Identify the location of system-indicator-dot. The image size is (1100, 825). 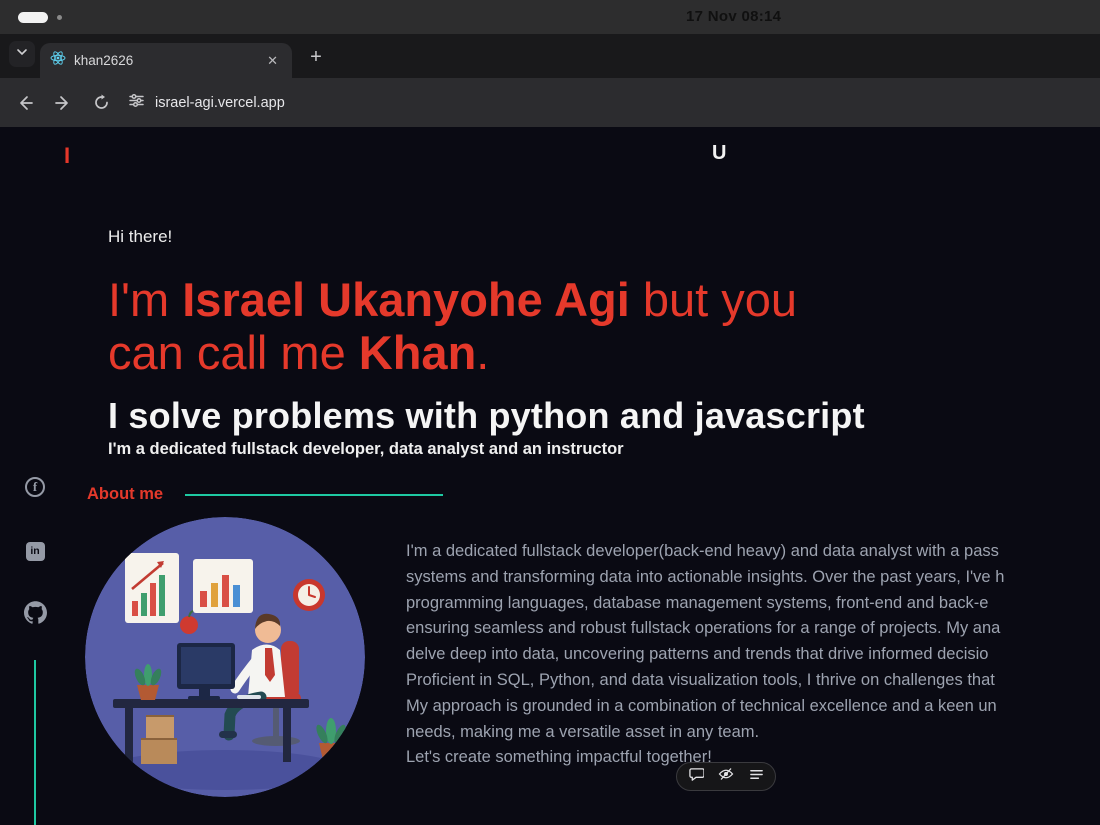
(59, 17).